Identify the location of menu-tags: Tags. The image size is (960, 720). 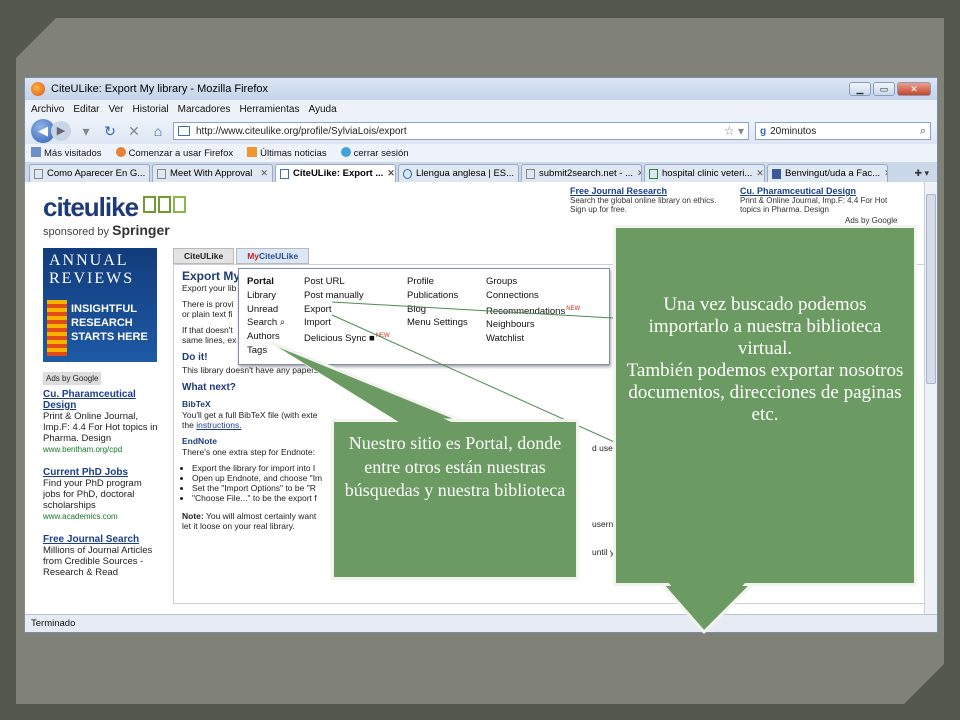
(266, 351).